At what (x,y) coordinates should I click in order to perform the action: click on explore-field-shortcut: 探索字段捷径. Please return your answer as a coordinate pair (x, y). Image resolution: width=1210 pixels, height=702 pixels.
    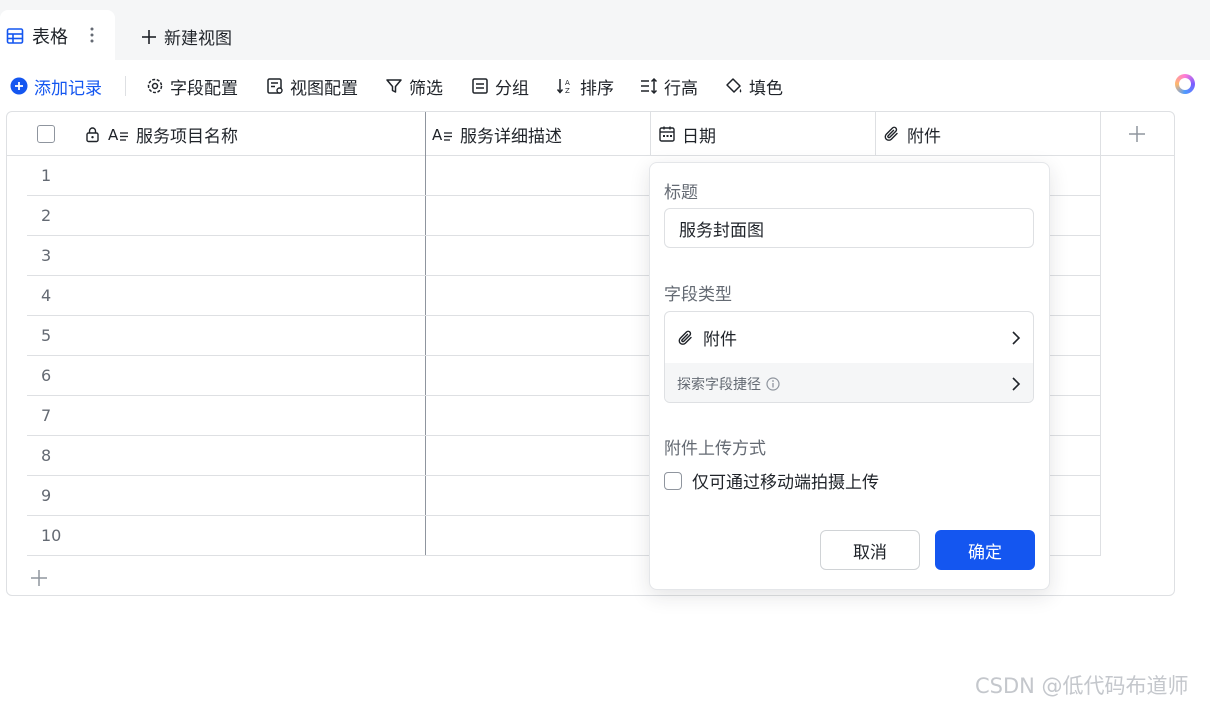
    Looking at the image, I should click on (849, 382).